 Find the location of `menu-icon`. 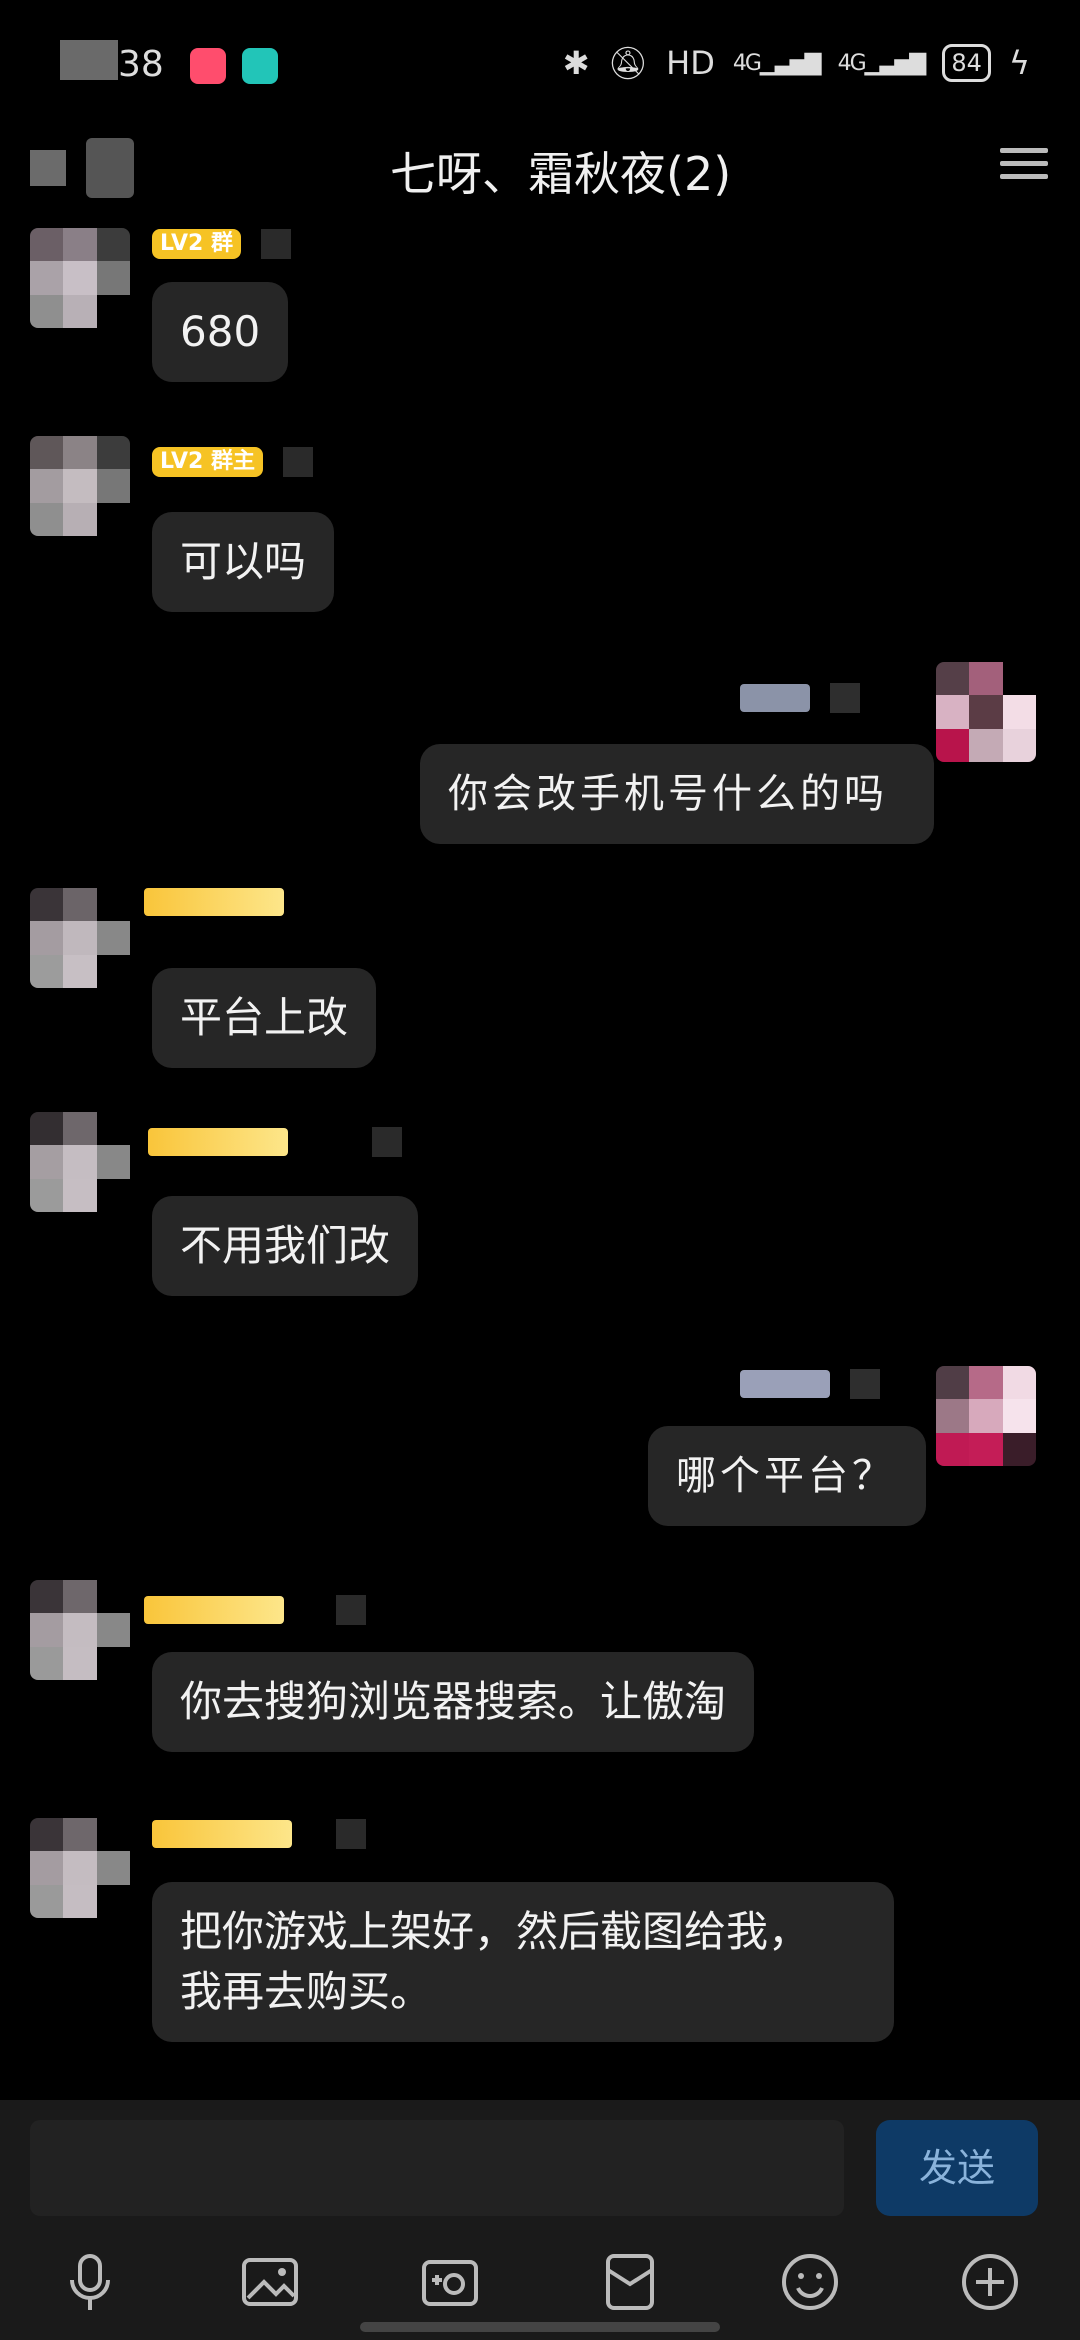

menu-icon is located at coordinates (1024, 163).